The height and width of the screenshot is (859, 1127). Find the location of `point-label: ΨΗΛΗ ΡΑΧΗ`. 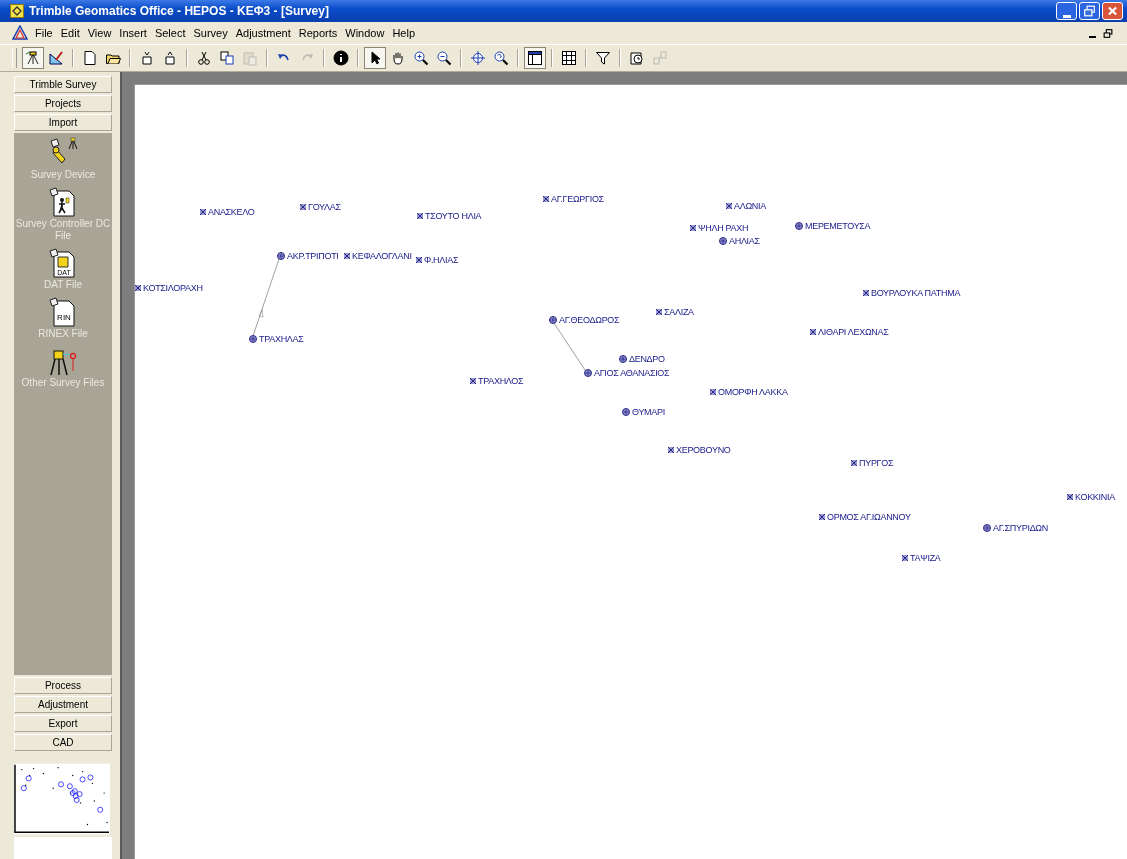

point-label: ΨΗΛΗ ΡΑΧΗ is located at coordinates (723, 228).